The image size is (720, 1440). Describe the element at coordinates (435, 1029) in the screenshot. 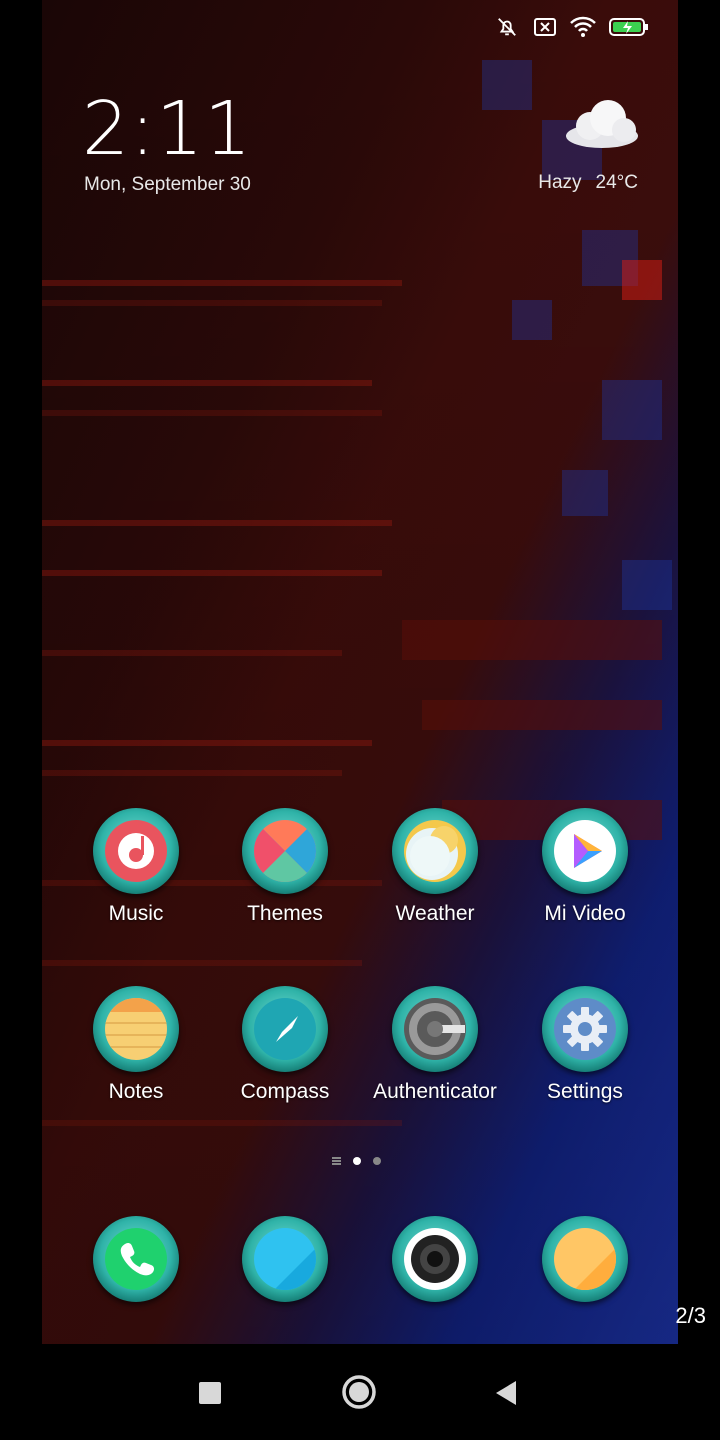

I see `authenticator-icon` at that location.